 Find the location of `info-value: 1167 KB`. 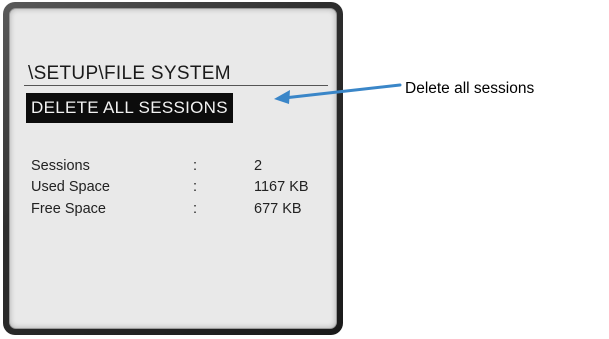

info-value: 1167 KB is located at coordinates (281, 187).